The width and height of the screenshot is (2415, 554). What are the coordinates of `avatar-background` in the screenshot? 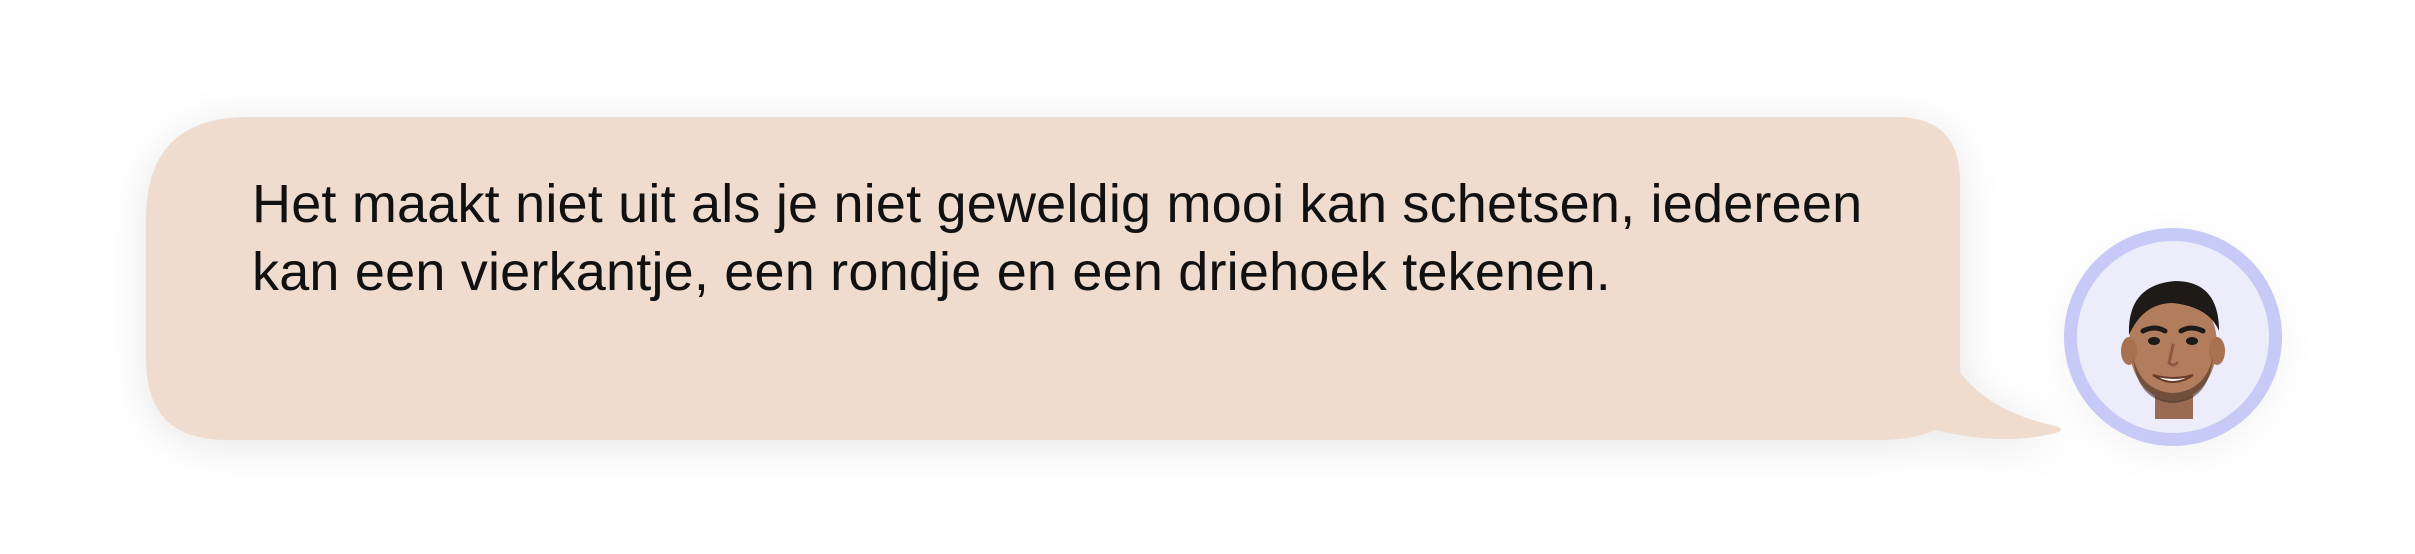 It's located at (2173, 337).